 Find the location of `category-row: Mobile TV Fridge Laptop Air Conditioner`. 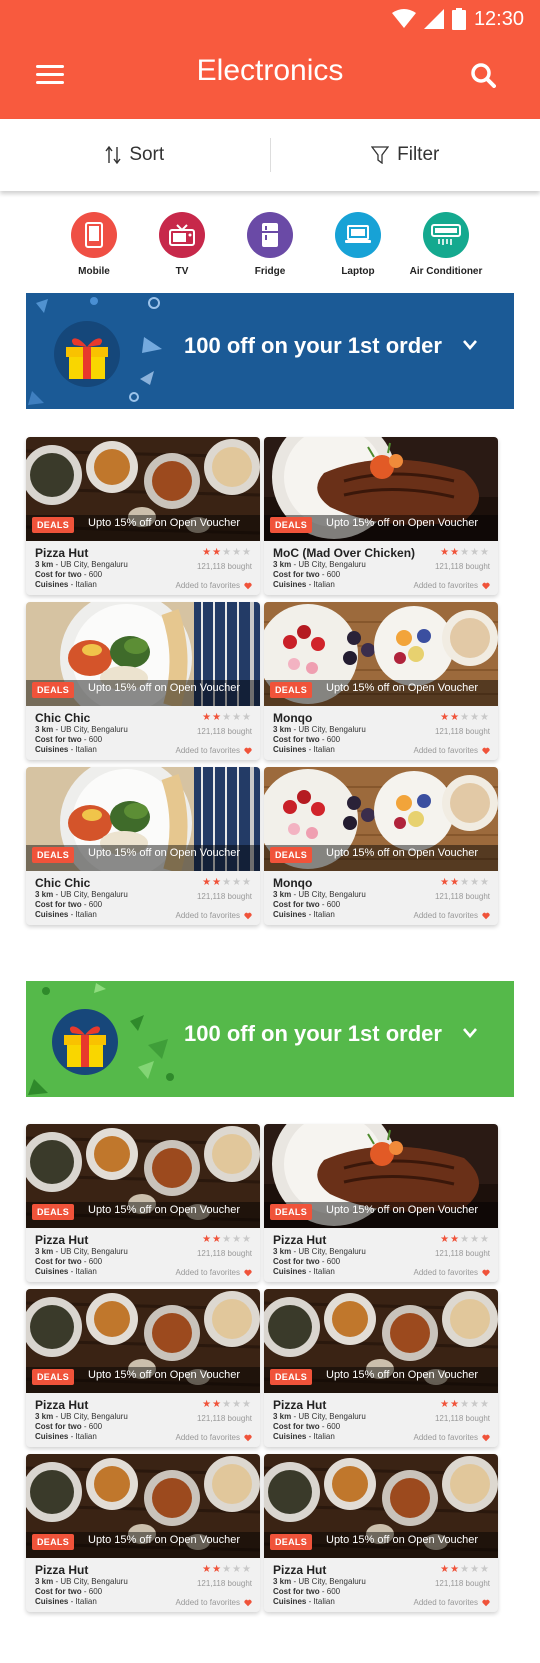

category-row: Mobile TV Fridge Laptop Air Conditioner is located at coordinates (270, 244).